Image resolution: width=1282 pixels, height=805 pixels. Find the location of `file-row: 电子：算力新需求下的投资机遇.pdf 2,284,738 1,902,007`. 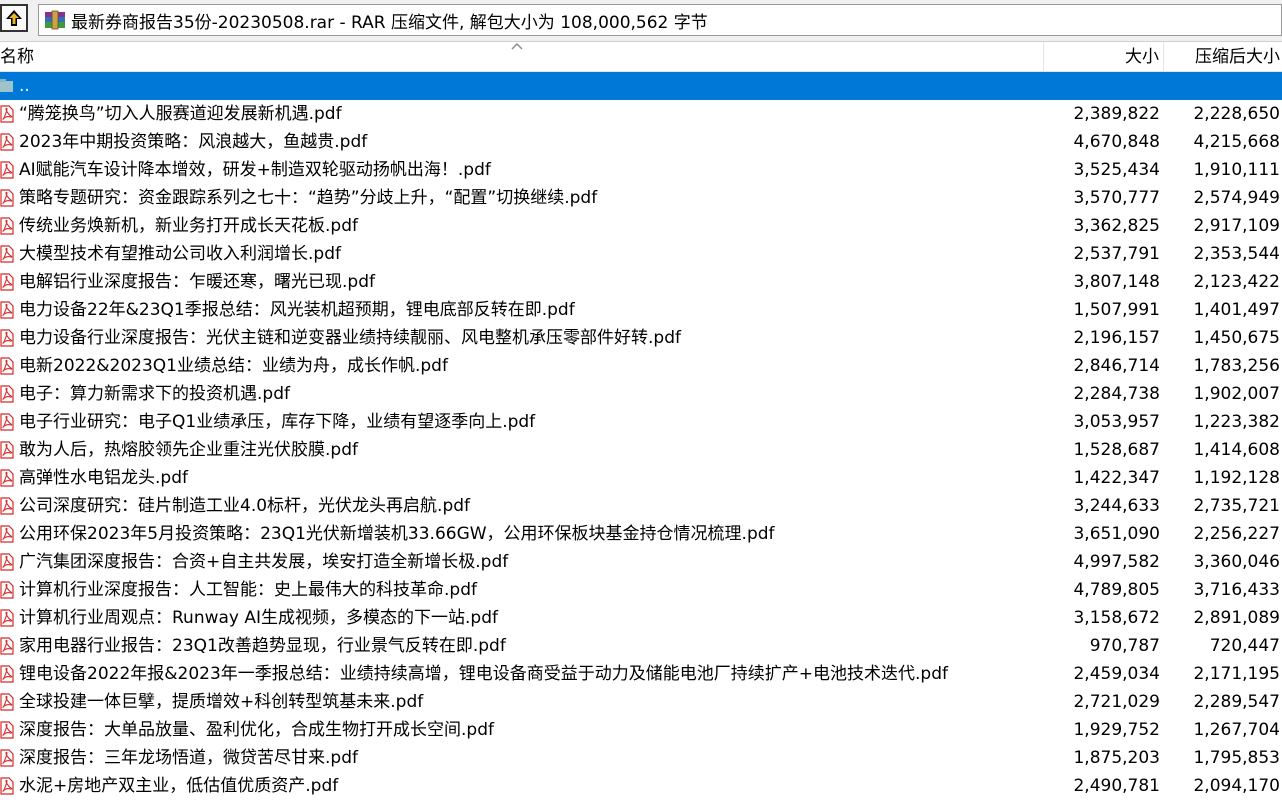

file-row: 电子：算力新需求下的投资机遇.pdf 2,284,738 1,902,007 is located at coordinates (641, 394).